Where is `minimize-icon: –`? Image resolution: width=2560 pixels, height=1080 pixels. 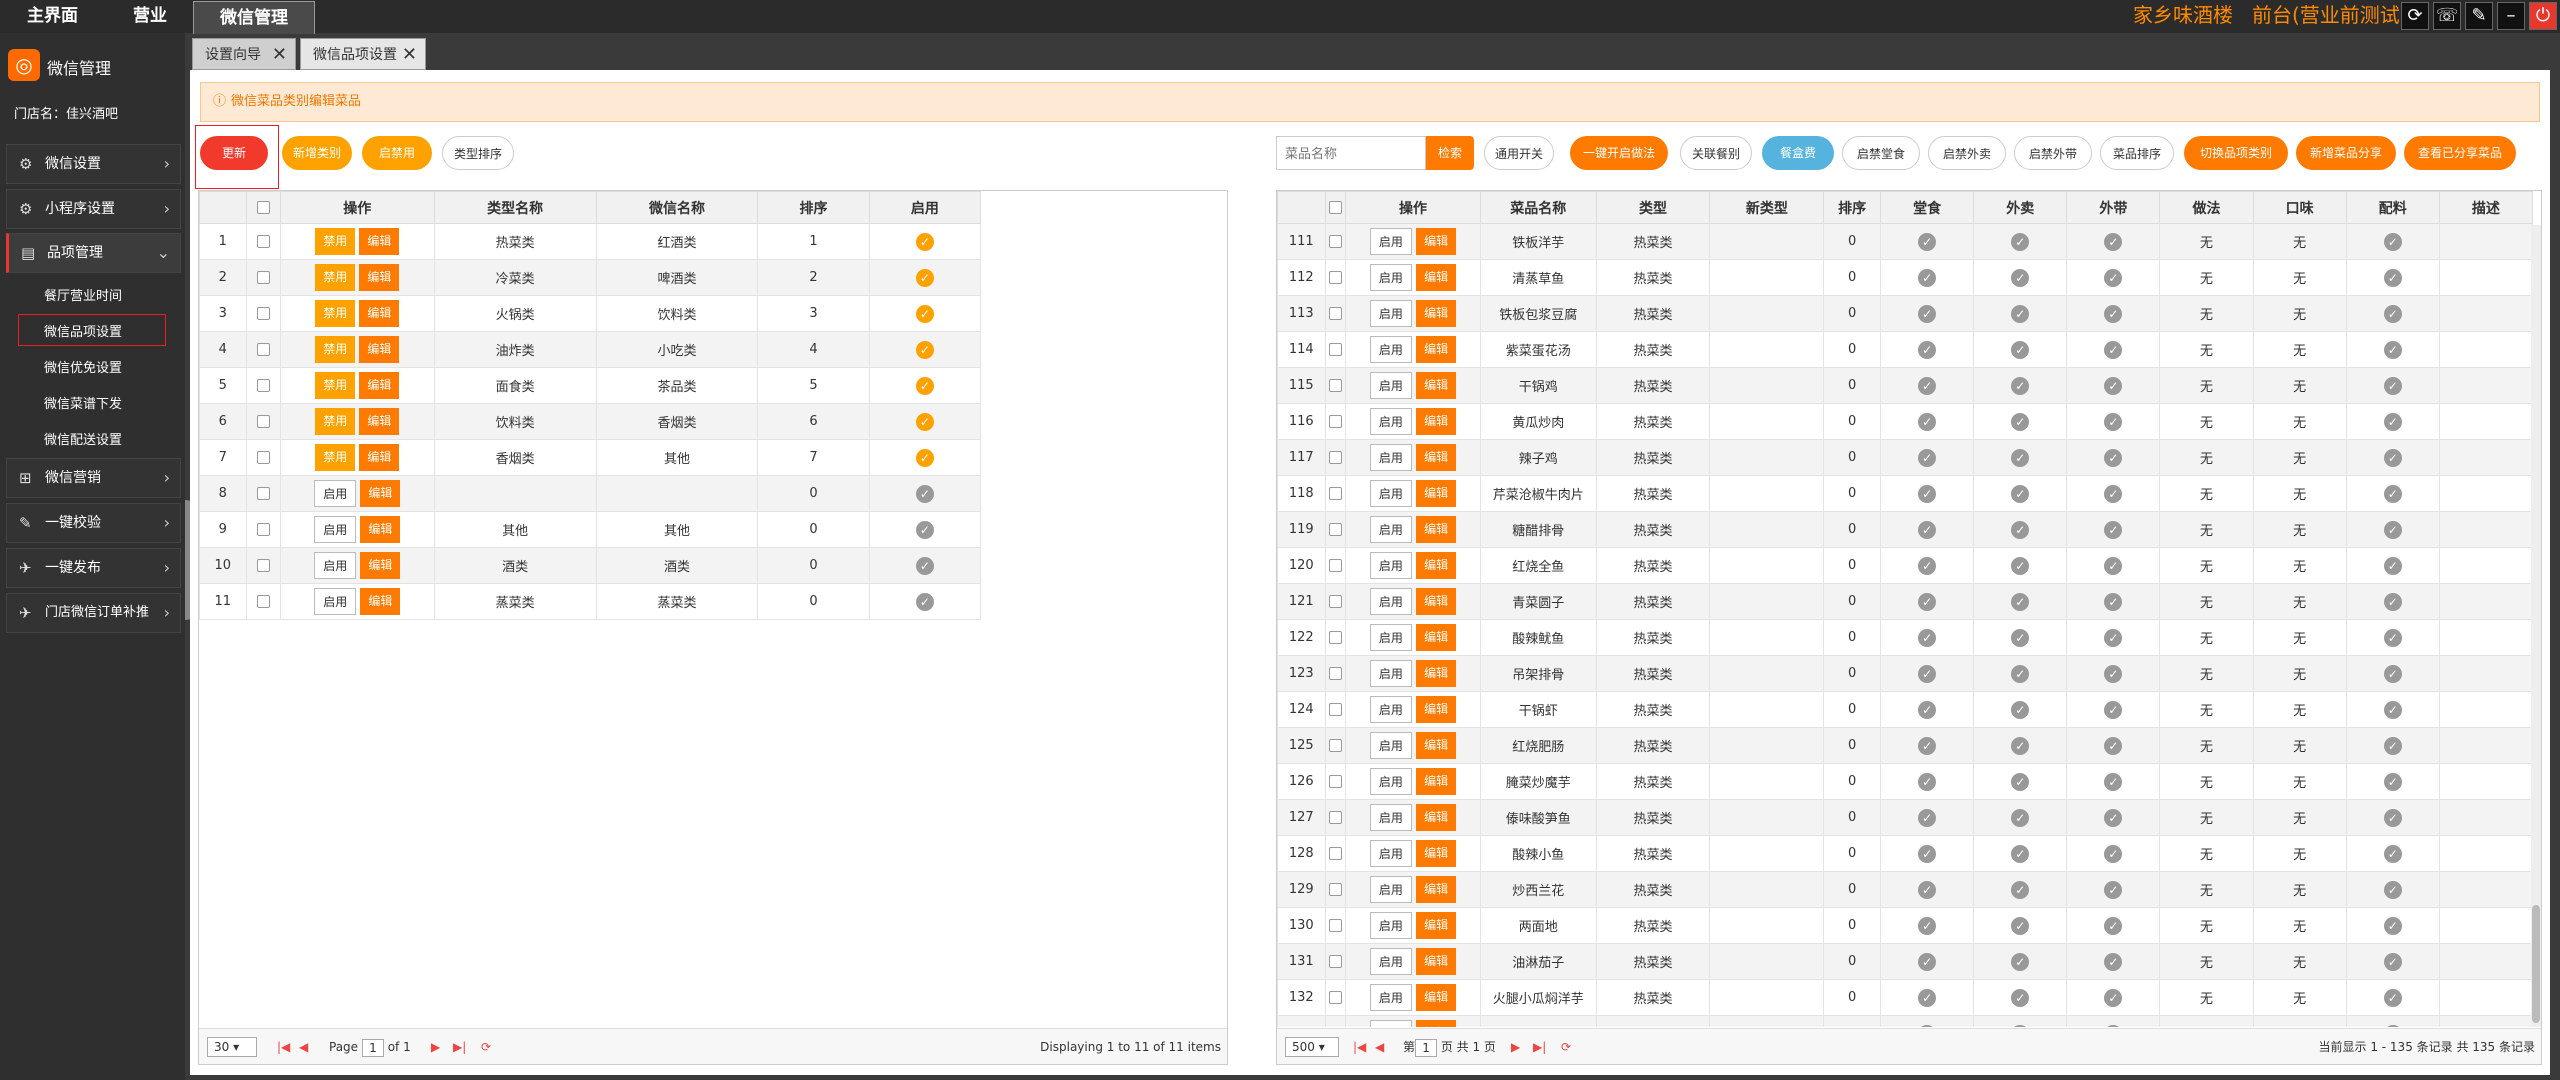
minimize-icon: – is located at coordinates (2511, 16).